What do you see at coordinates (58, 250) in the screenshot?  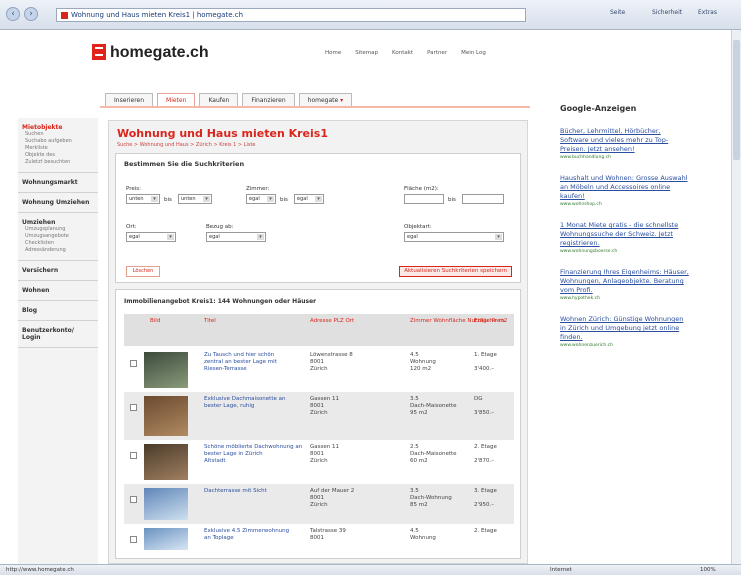 I see `sidebar-subitem: Adressänderung` at bounding box center [58, 250].